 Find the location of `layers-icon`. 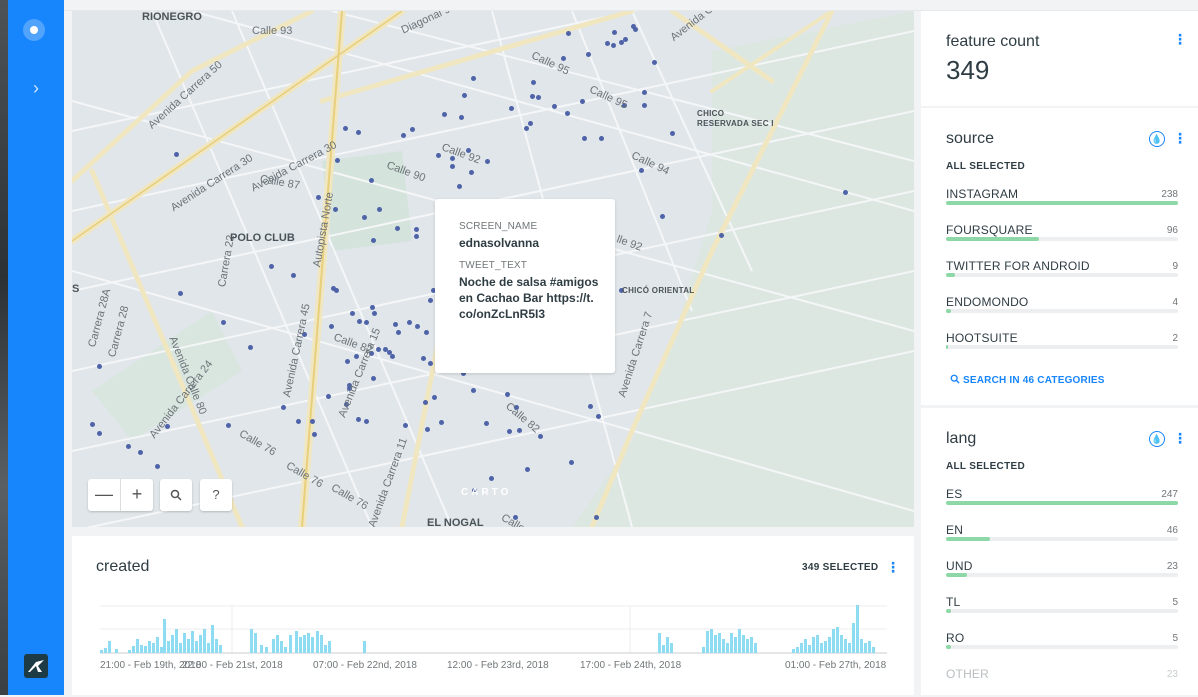

layers-icon is located at coordinates (34, 30).